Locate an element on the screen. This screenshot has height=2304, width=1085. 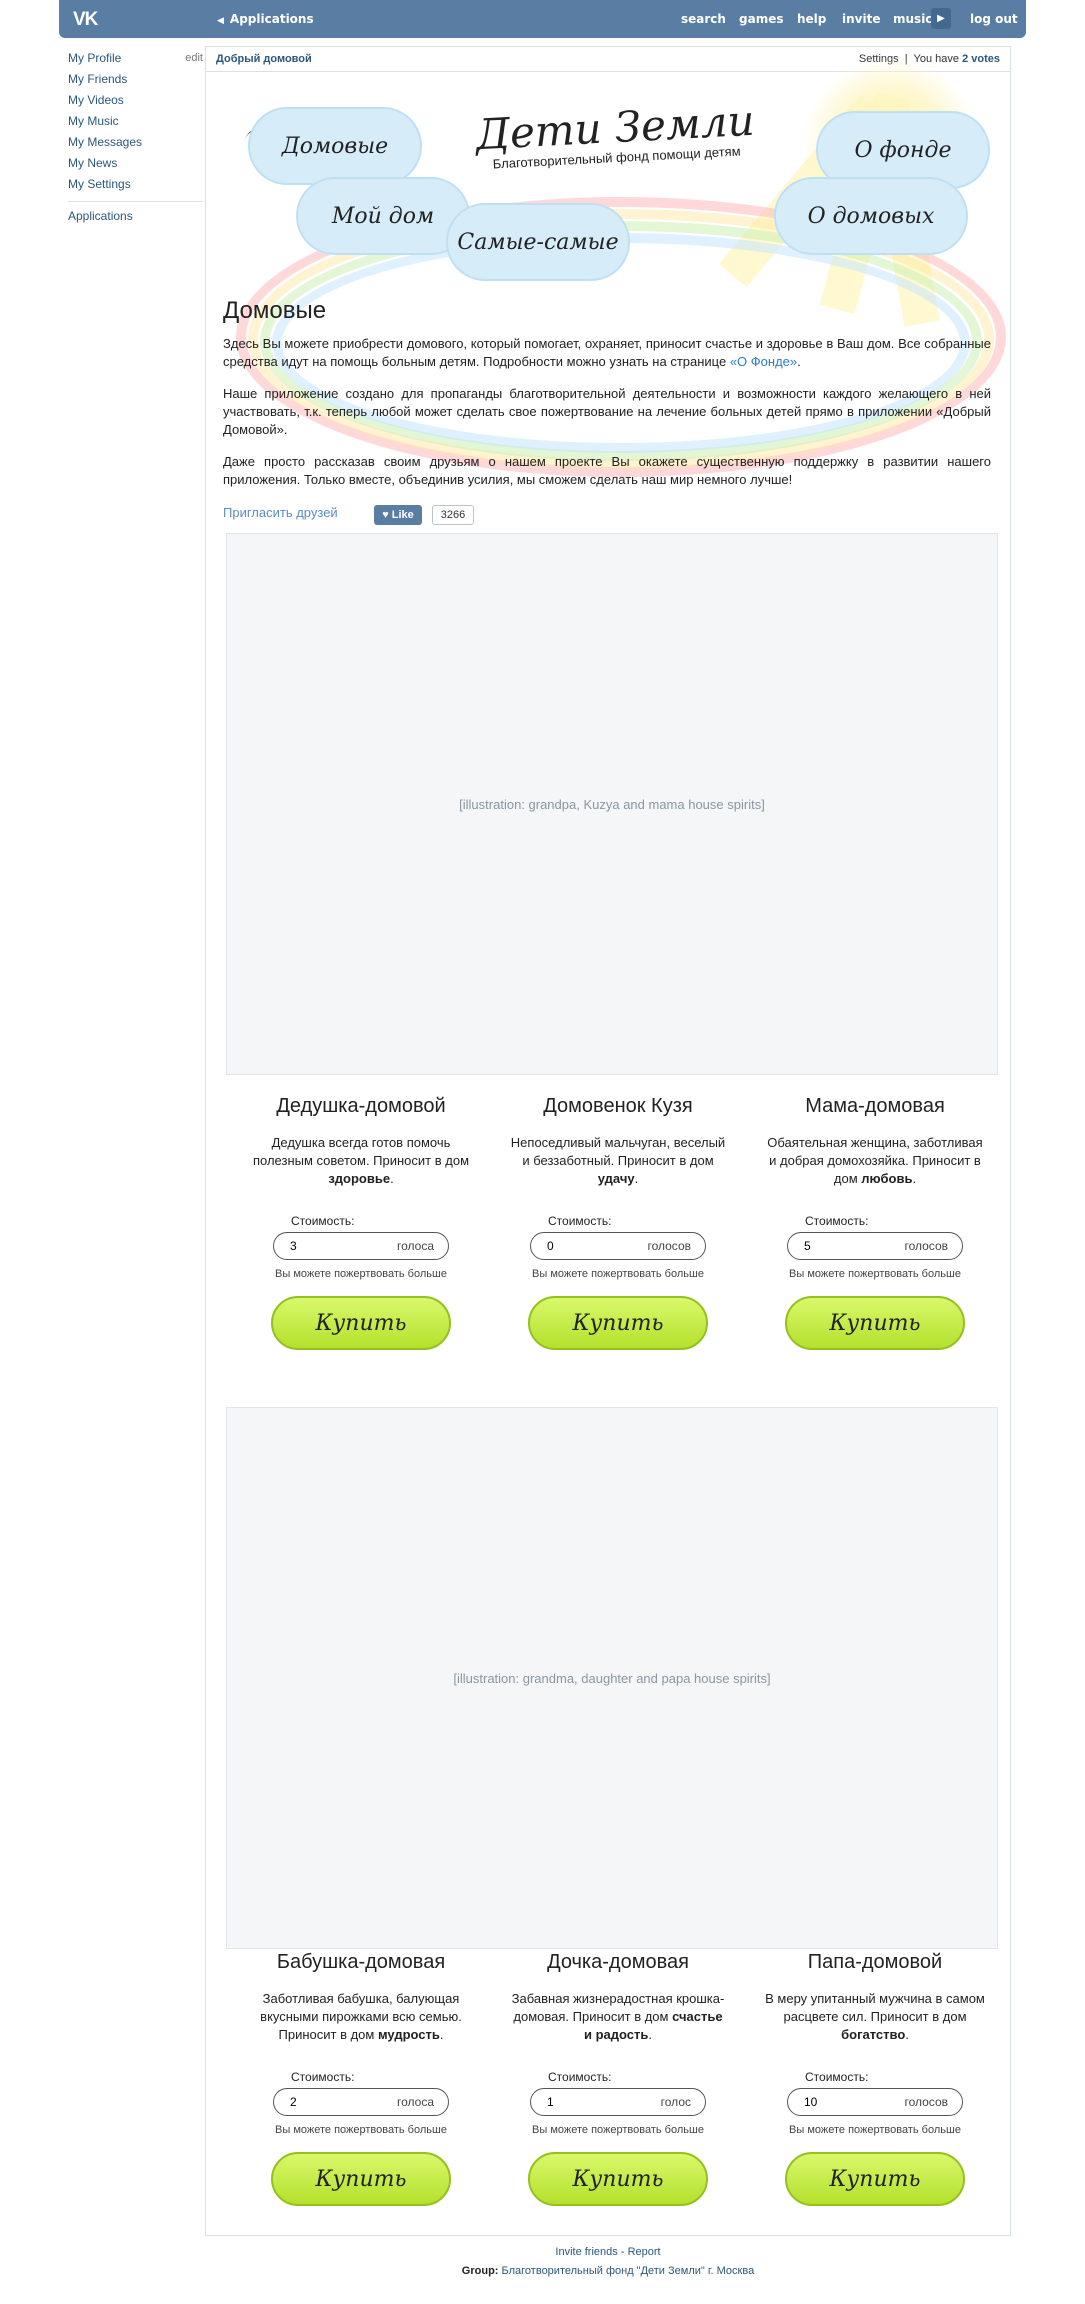
section-heading: Домовые is located at coordinates (275, 310).